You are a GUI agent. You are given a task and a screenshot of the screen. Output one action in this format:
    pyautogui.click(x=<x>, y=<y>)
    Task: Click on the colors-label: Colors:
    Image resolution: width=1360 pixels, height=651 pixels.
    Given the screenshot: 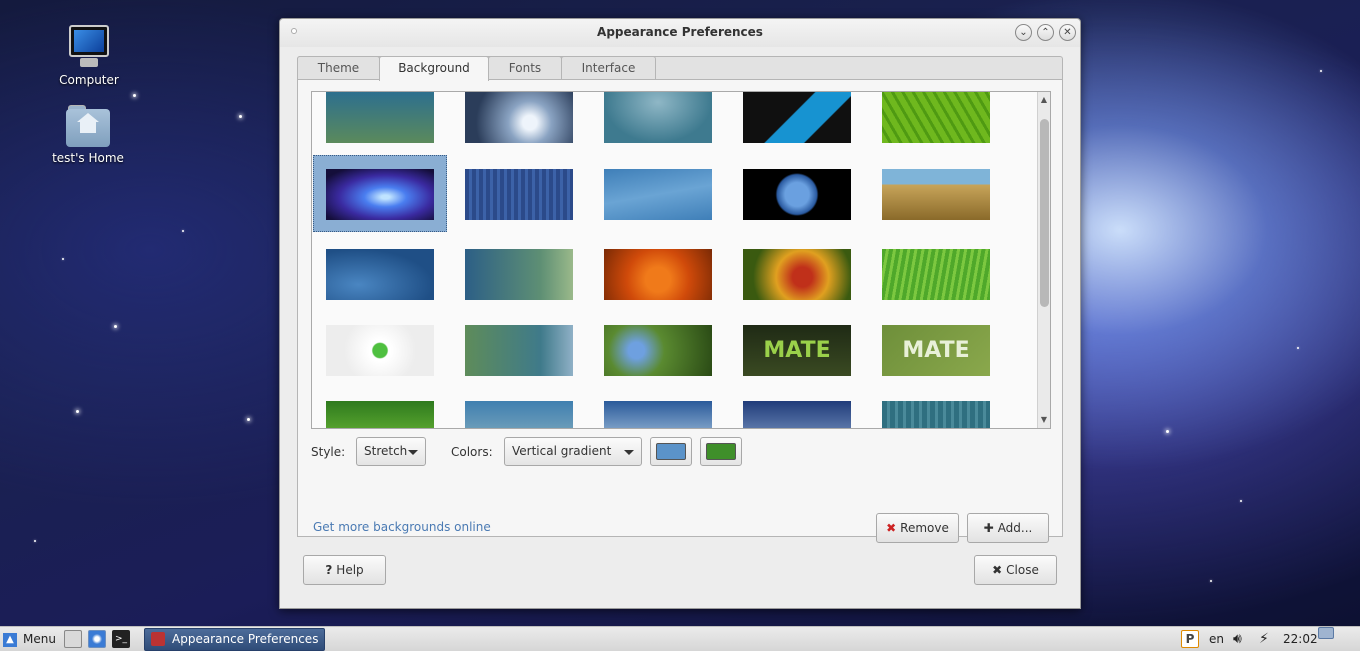 What is the action you would take?
    pyautogui.click(x=472, y=452)
    